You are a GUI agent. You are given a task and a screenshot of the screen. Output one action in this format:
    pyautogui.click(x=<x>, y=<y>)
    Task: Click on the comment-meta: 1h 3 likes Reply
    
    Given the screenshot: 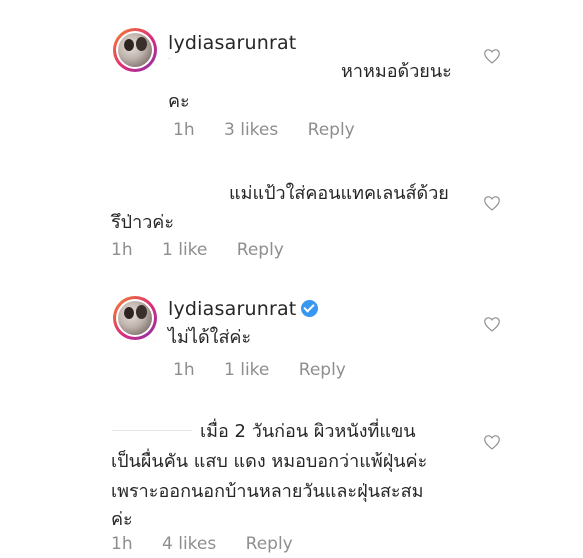 What is the action you would take?
    pyautogui.click(x=276, y=130)
    